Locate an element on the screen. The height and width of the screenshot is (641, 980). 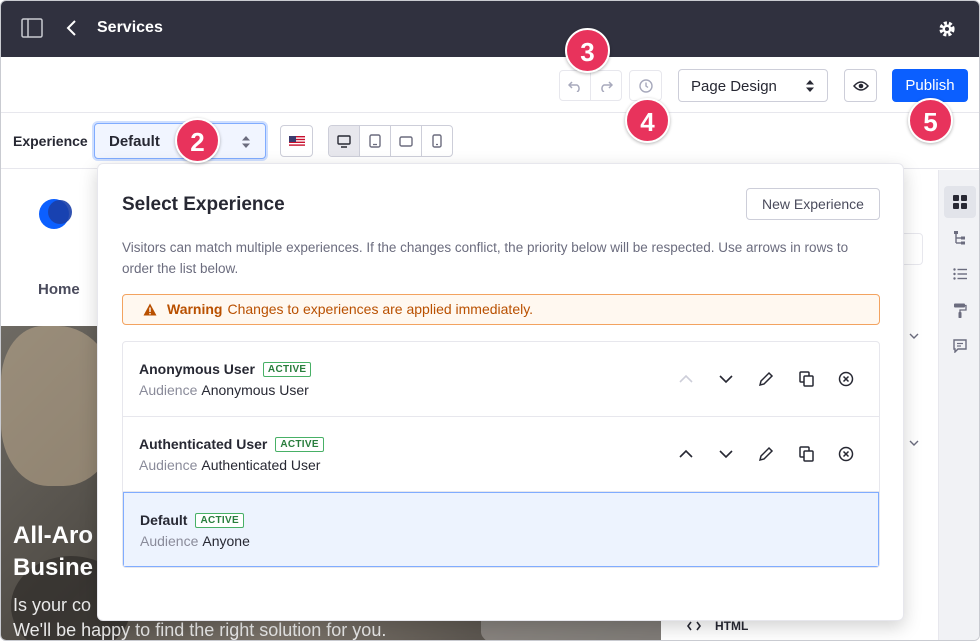
grid-icon is located at coordinates (960, 202).